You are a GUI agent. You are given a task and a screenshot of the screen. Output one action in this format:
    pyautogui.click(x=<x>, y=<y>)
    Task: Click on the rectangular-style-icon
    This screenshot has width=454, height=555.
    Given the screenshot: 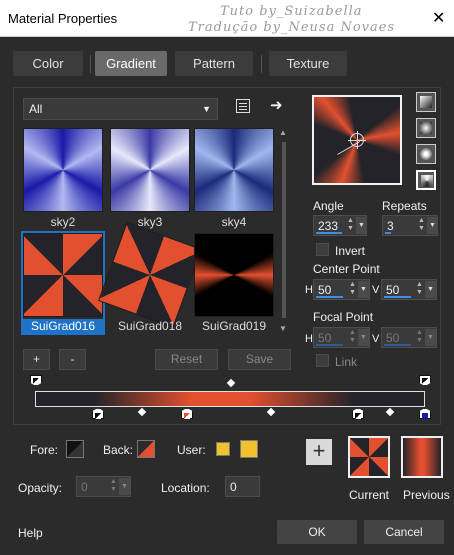 What is the action you would take?
    pyautogui.click(x=426, y=128)
    